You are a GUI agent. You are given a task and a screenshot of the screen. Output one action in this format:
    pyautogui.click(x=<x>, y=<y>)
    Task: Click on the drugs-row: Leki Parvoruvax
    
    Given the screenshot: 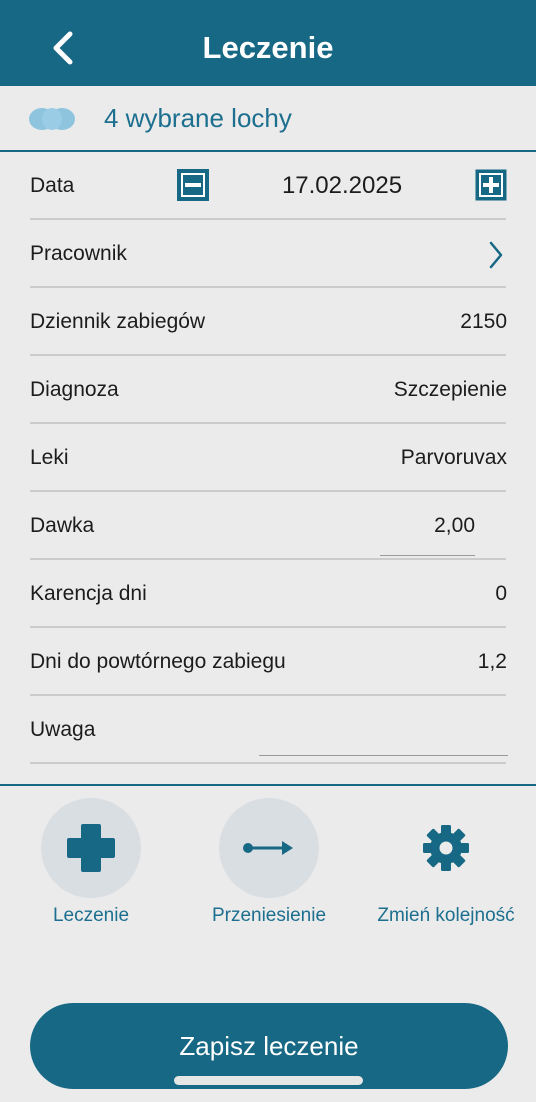 What is the action you would take?
    pyautogui.click(x=268, y=458)
    